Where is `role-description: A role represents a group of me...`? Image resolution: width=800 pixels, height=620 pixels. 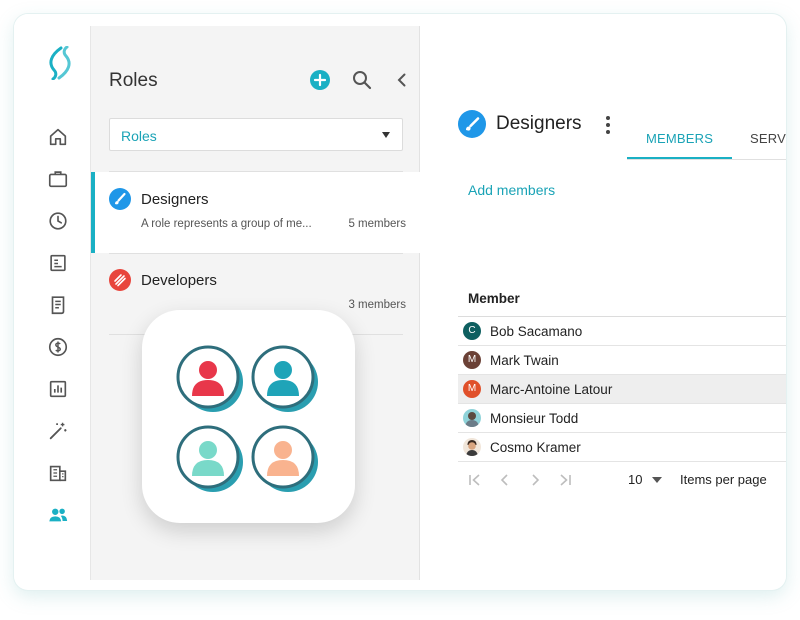 role-description: A role represents a group of me... is located at coordinates (226, 224).